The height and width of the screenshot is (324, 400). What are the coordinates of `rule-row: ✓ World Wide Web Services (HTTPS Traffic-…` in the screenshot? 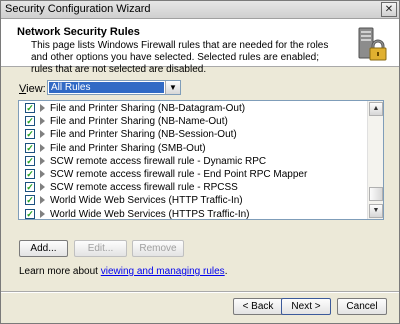 It's located at (193, 214).